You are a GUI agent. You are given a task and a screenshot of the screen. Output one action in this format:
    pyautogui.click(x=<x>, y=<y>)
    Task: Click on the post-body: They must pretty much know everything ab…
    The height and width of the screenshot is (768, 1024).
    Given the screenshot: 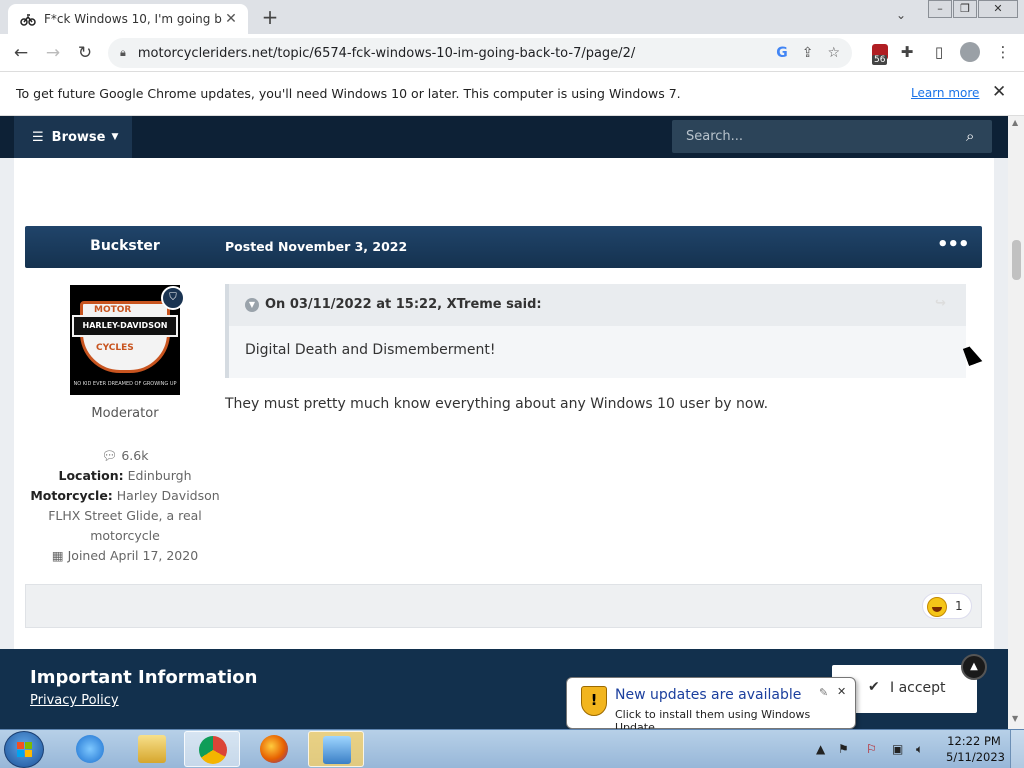 What is the action you would take?
    pyautogui.click(x=497, y=404)
    